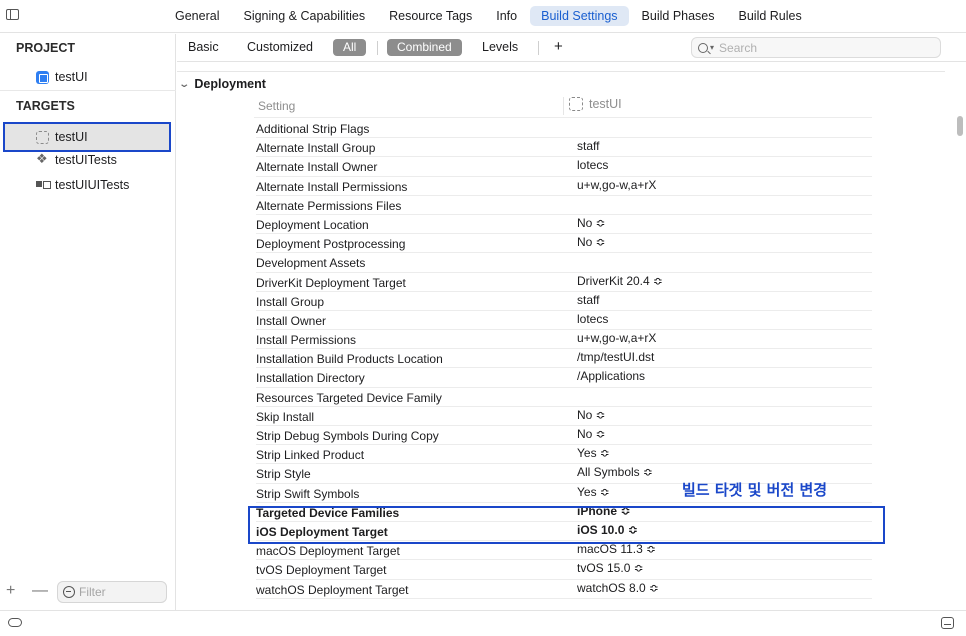 The height and width of the screenshot is (636, 966). I want to click on setting-row: watchOS Deployment Target watchOS 8.0 ≎, so click(564, 589).